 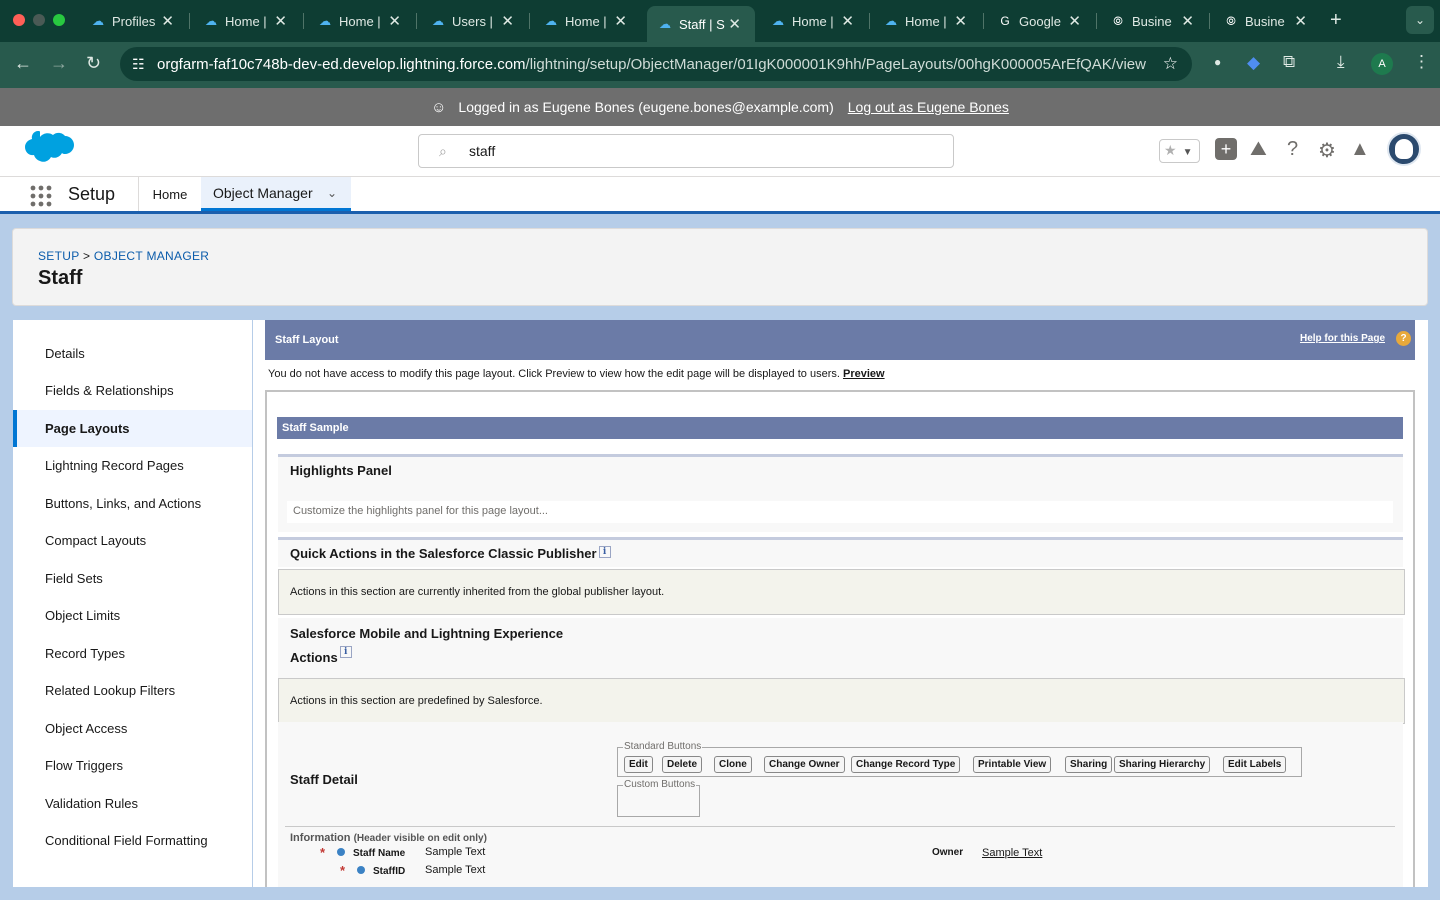 I want to click on sidebar-item-field-sets: Field Sets, so click(x=132, y=578).